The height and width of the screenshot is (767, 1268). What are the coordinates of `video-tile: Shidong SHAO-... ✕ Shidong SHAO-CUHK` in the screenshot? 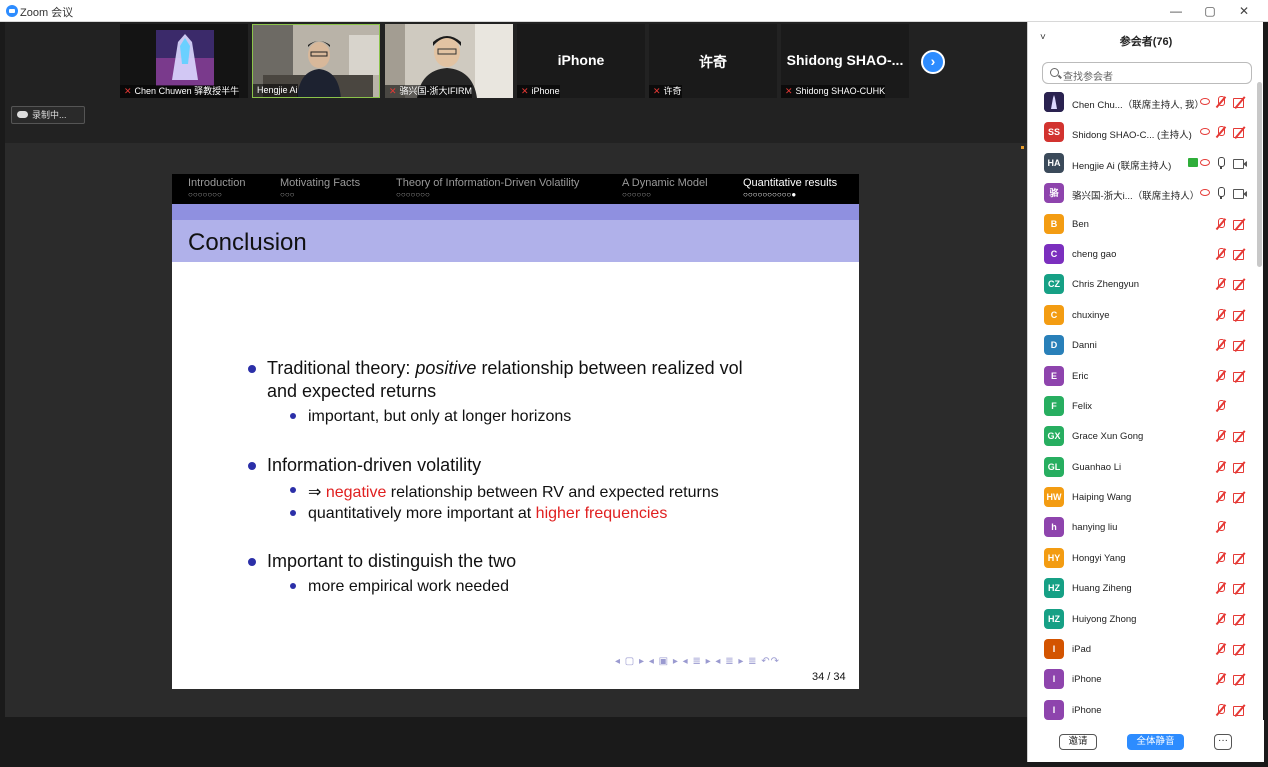 It's located at (845, 61).